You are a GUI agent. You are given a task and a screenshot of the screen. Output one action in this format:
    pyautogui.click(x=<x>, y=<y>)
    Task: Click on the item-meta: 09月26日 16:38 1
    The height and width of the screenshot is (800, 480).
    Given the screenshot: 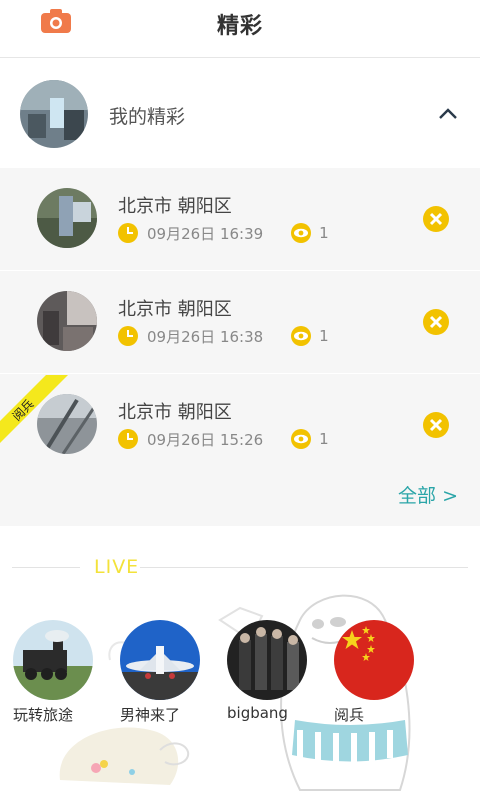 What is the action you would take?
    pyautogui.click(x=223, y=336)
    